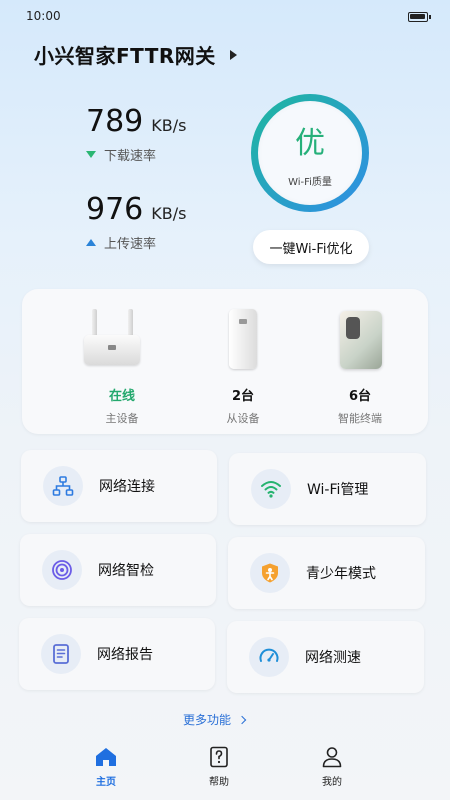 The image size is (450, 800). What do you see at coordinates (130, 156) in the screenshot?
I see `download-speed-label: 下载速率` at bounding box center [130, 156].